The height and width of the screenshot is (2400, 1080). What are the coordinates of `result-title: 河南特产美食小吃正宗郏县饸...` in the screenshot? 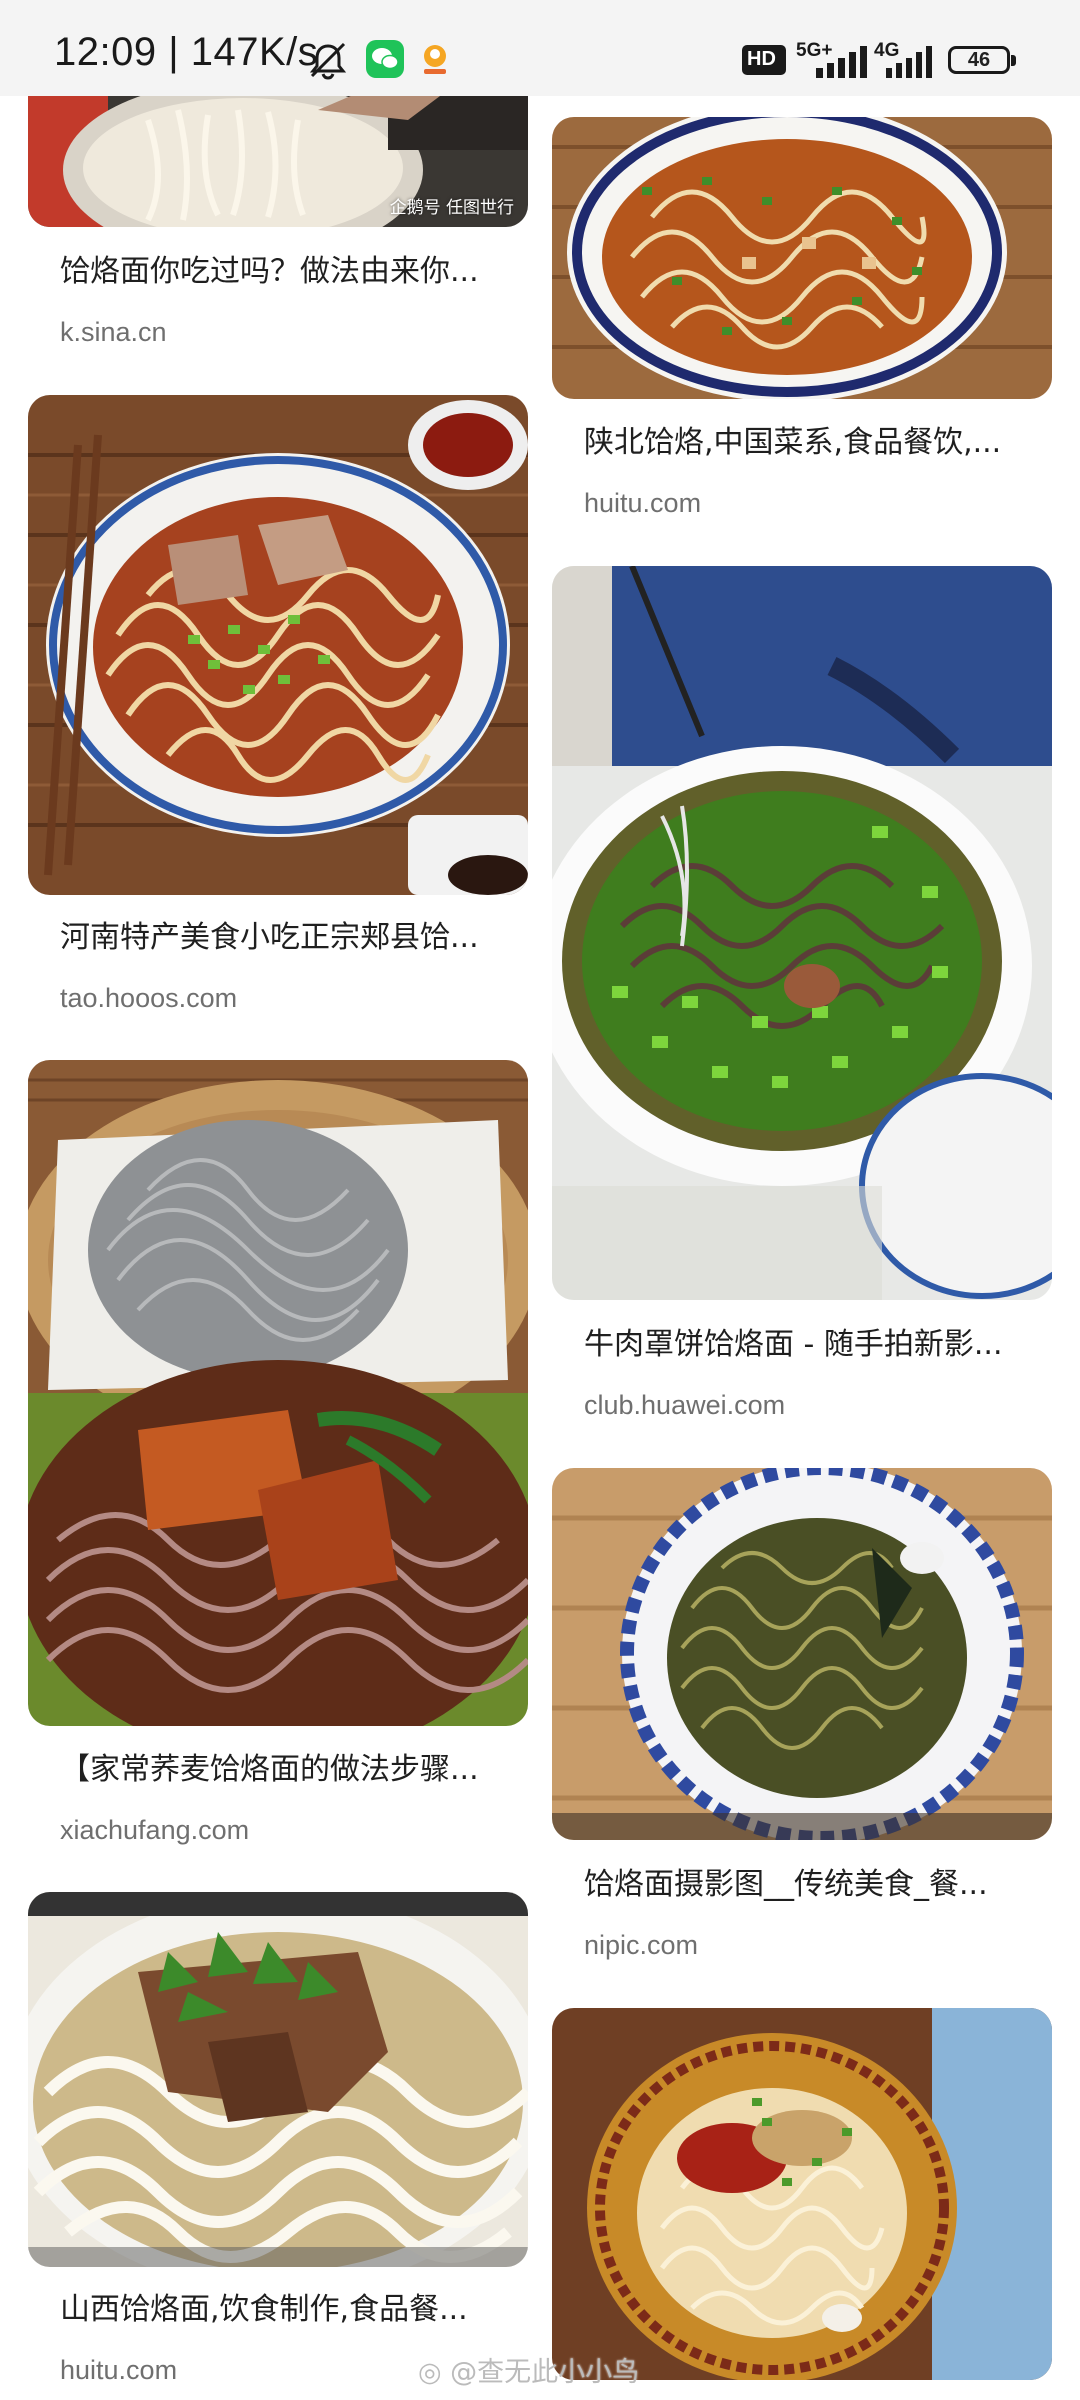 It's located at (280, 938).